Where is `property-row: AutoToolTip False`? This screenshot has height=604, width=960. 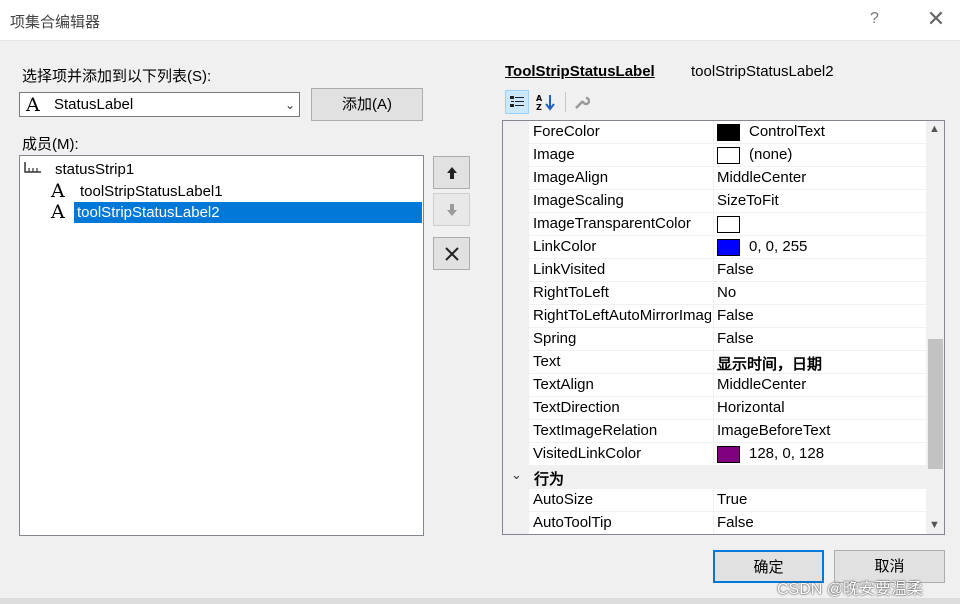 property-row: AutoToolTip False is located at coordinates (727, 523).